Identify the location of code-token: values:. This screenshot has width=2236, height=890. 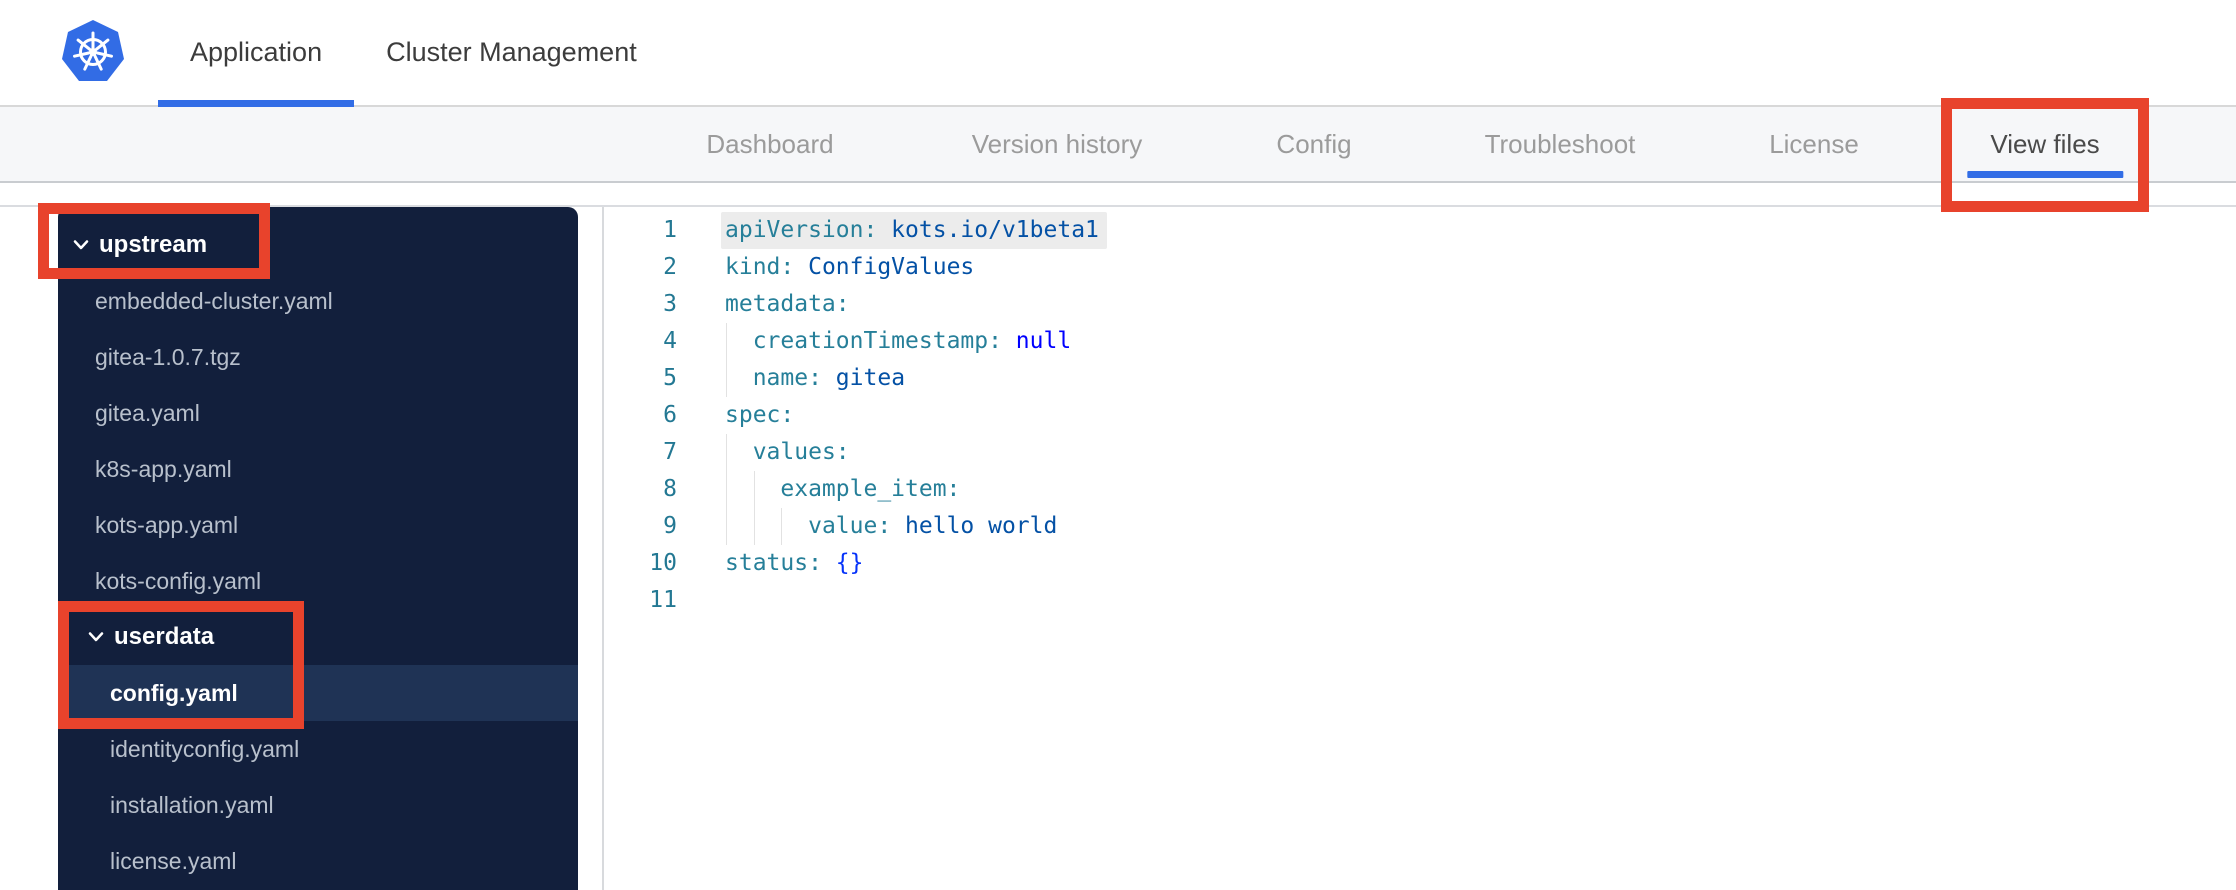
(801, 452).